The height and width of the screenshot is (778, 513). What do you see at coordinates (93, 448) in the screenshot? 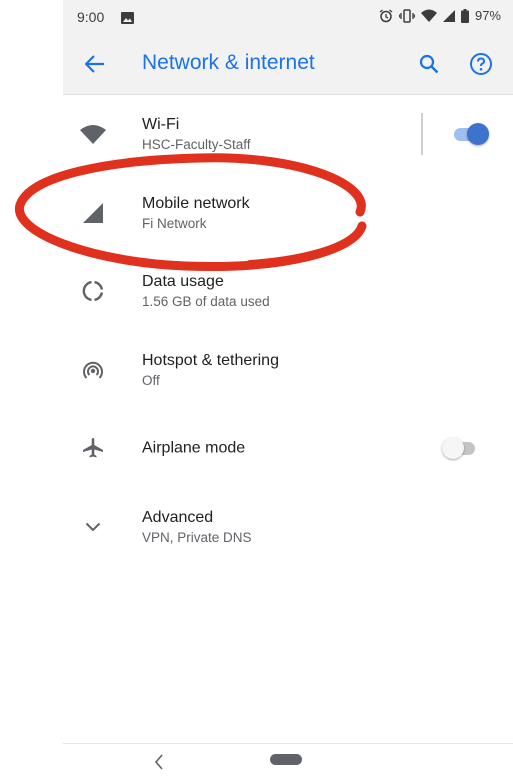
I see `airplane-icon` at bounding box center [93, 448].